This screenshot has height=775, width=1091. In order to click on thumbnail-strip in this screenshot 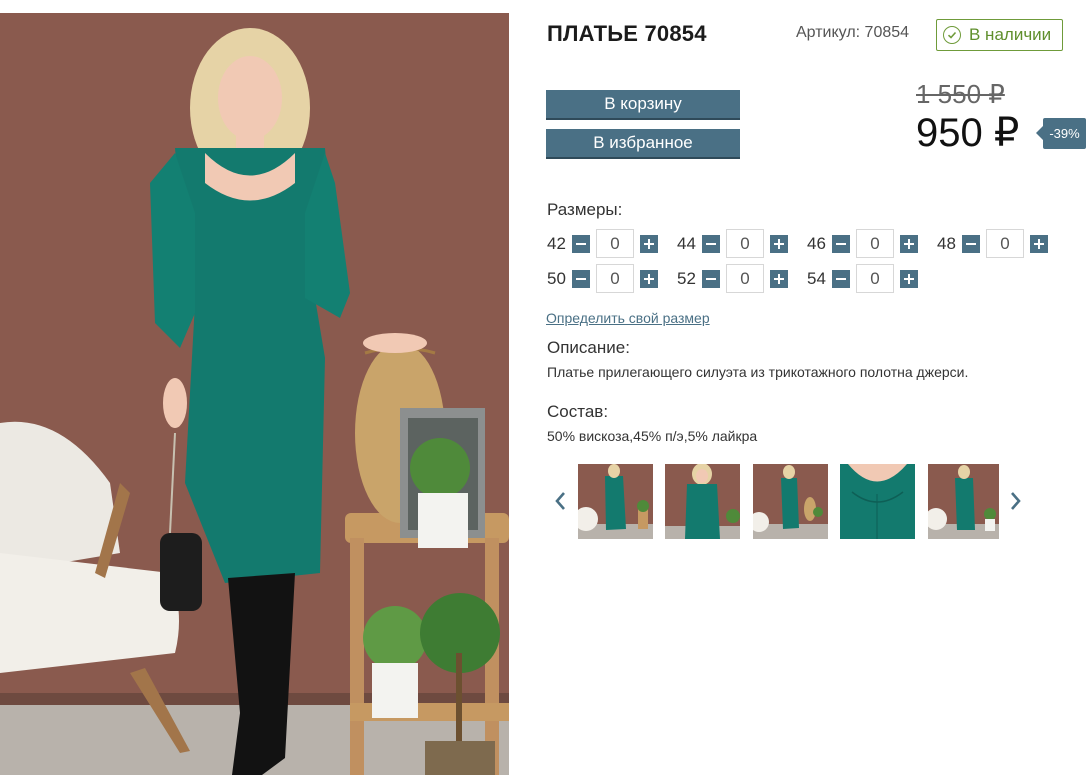, I will do `click(788, 501)`.